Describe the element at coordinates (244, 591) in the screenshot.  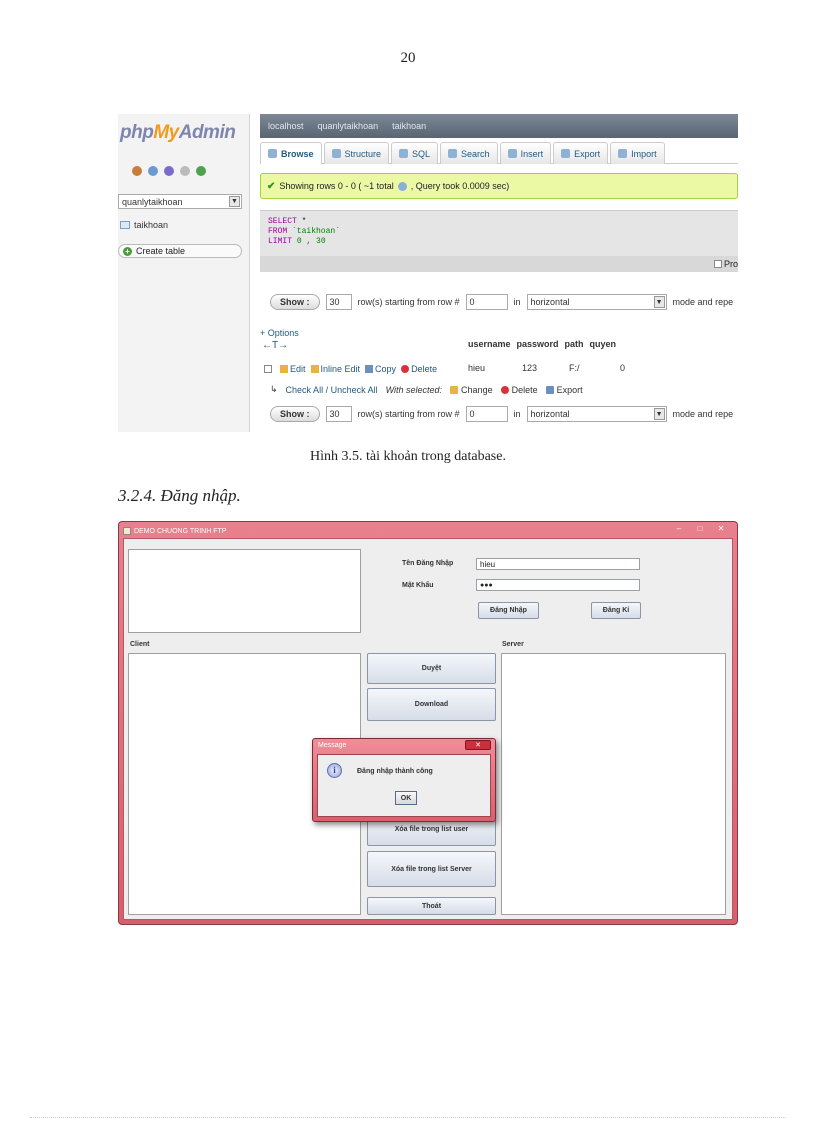
I see `log-area` at that location.